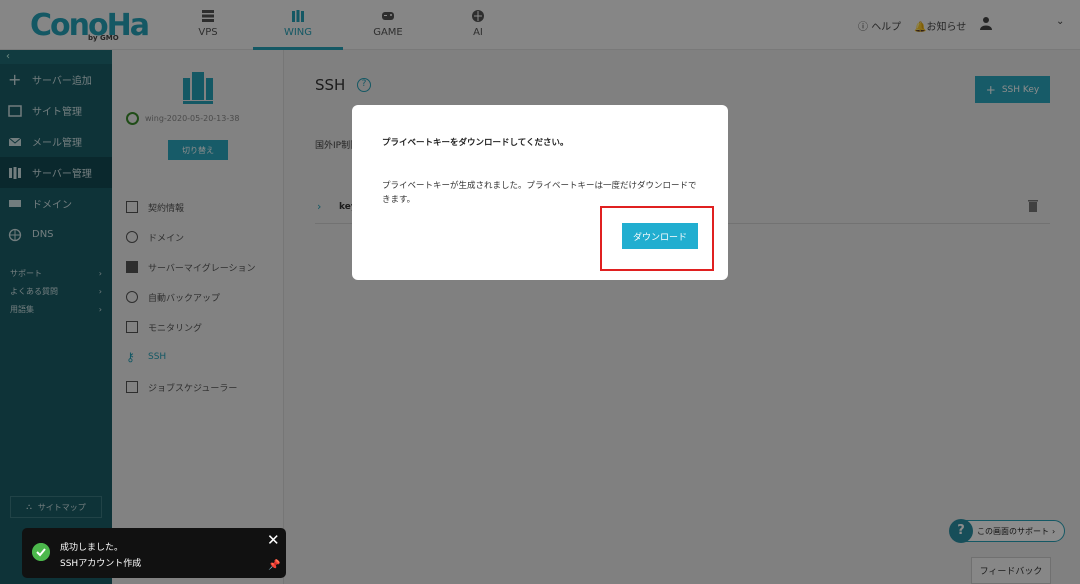 The image size is (1080, 584). Describe the element at coordinates (92, 548) in the screenshot. I see `toast-title: 成功しました。` at that location.